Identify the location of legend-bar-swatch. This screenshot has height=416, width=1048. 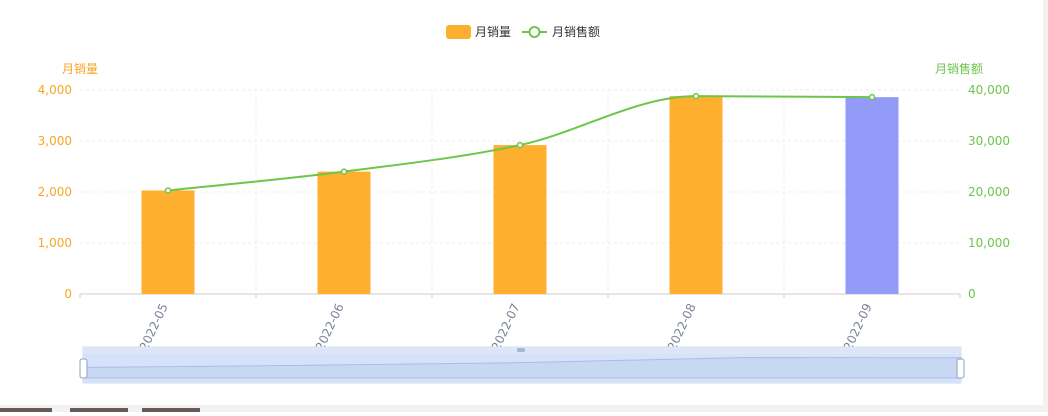
(458, 32).